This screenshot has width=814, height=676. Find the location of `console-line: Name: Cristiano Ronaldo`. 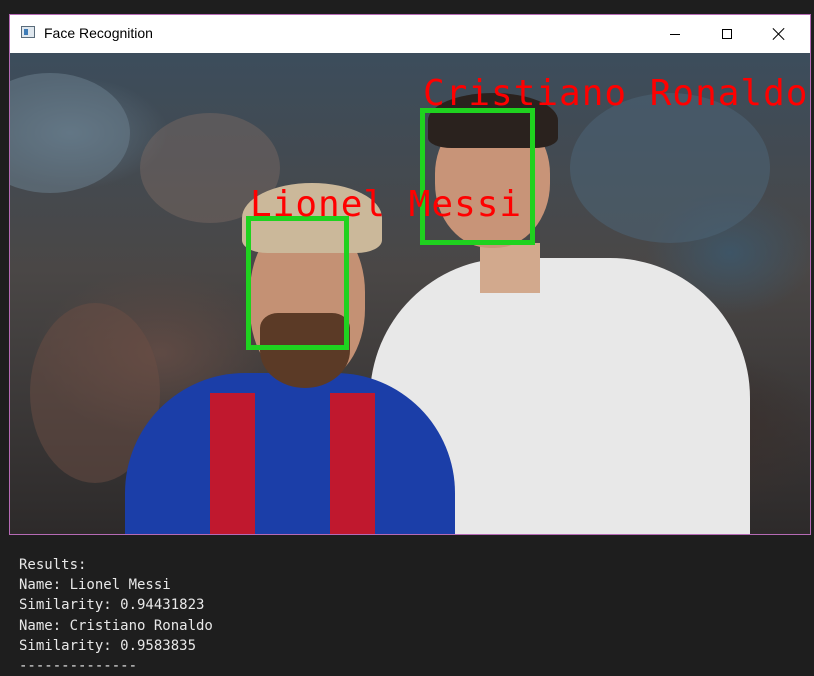

console-line: Name: Cristiano Ronaldo is located at coordinates (116, 625).